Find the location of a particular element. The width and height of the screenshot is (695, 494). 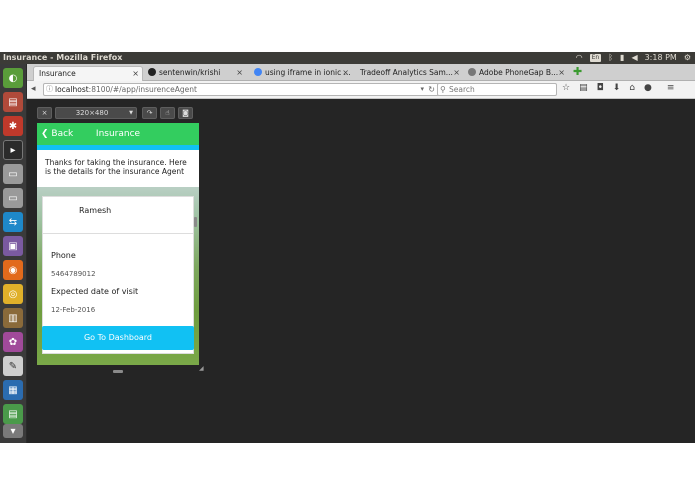

chrome-icon: ◎ is located at coordinates (13, 294).